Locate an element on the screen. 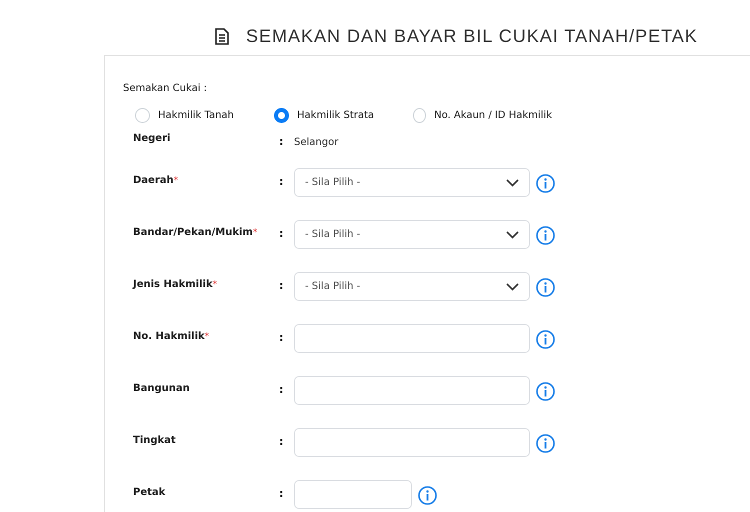 The image size is (750, 512). field-label: Tingkat is located at coordinates (155, 440).